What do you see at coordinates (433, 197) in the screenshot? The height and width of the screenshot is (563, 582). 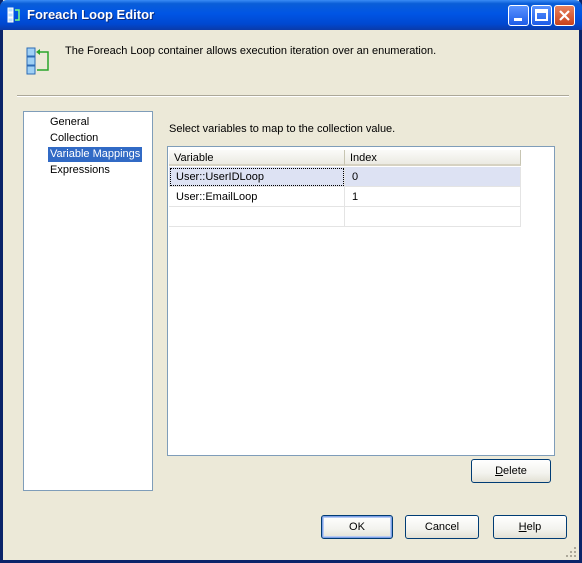 I see `index-cell: 1` at bounding box center [433, 197].